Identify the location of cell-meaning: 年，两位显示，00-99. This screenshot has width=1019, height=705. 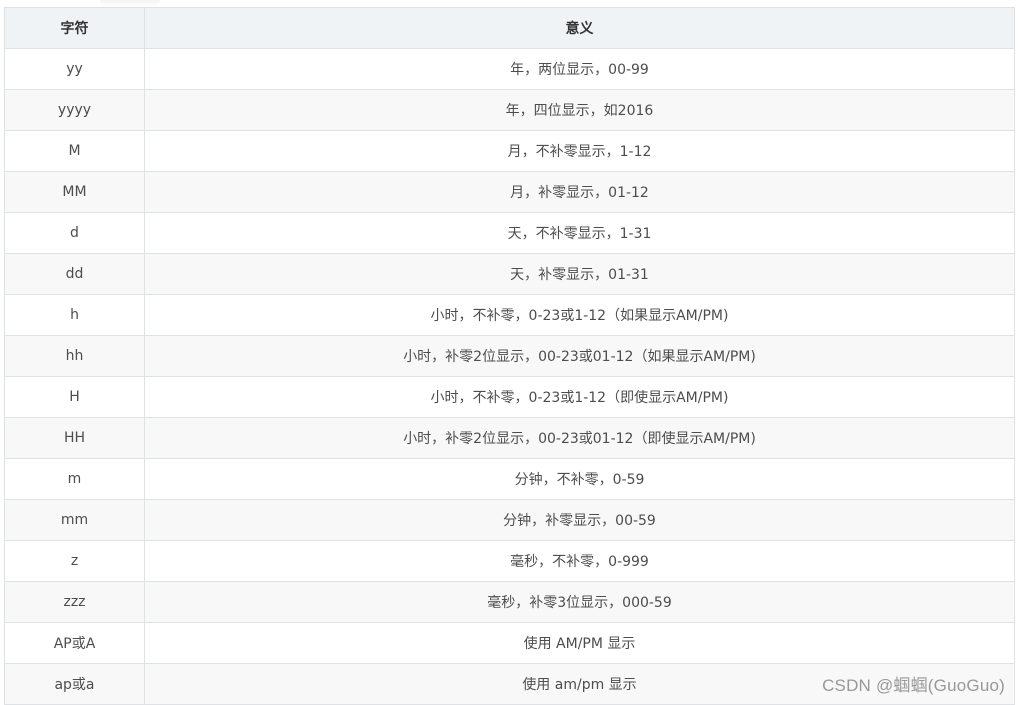
(579, 69).